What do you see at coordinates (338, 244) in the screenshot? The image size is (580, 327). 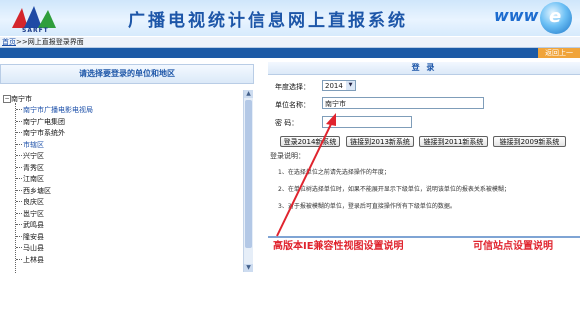 I see `ie-compat-link: 高版本IE兼容性视图设置说明` at bounding box center [338, 244].